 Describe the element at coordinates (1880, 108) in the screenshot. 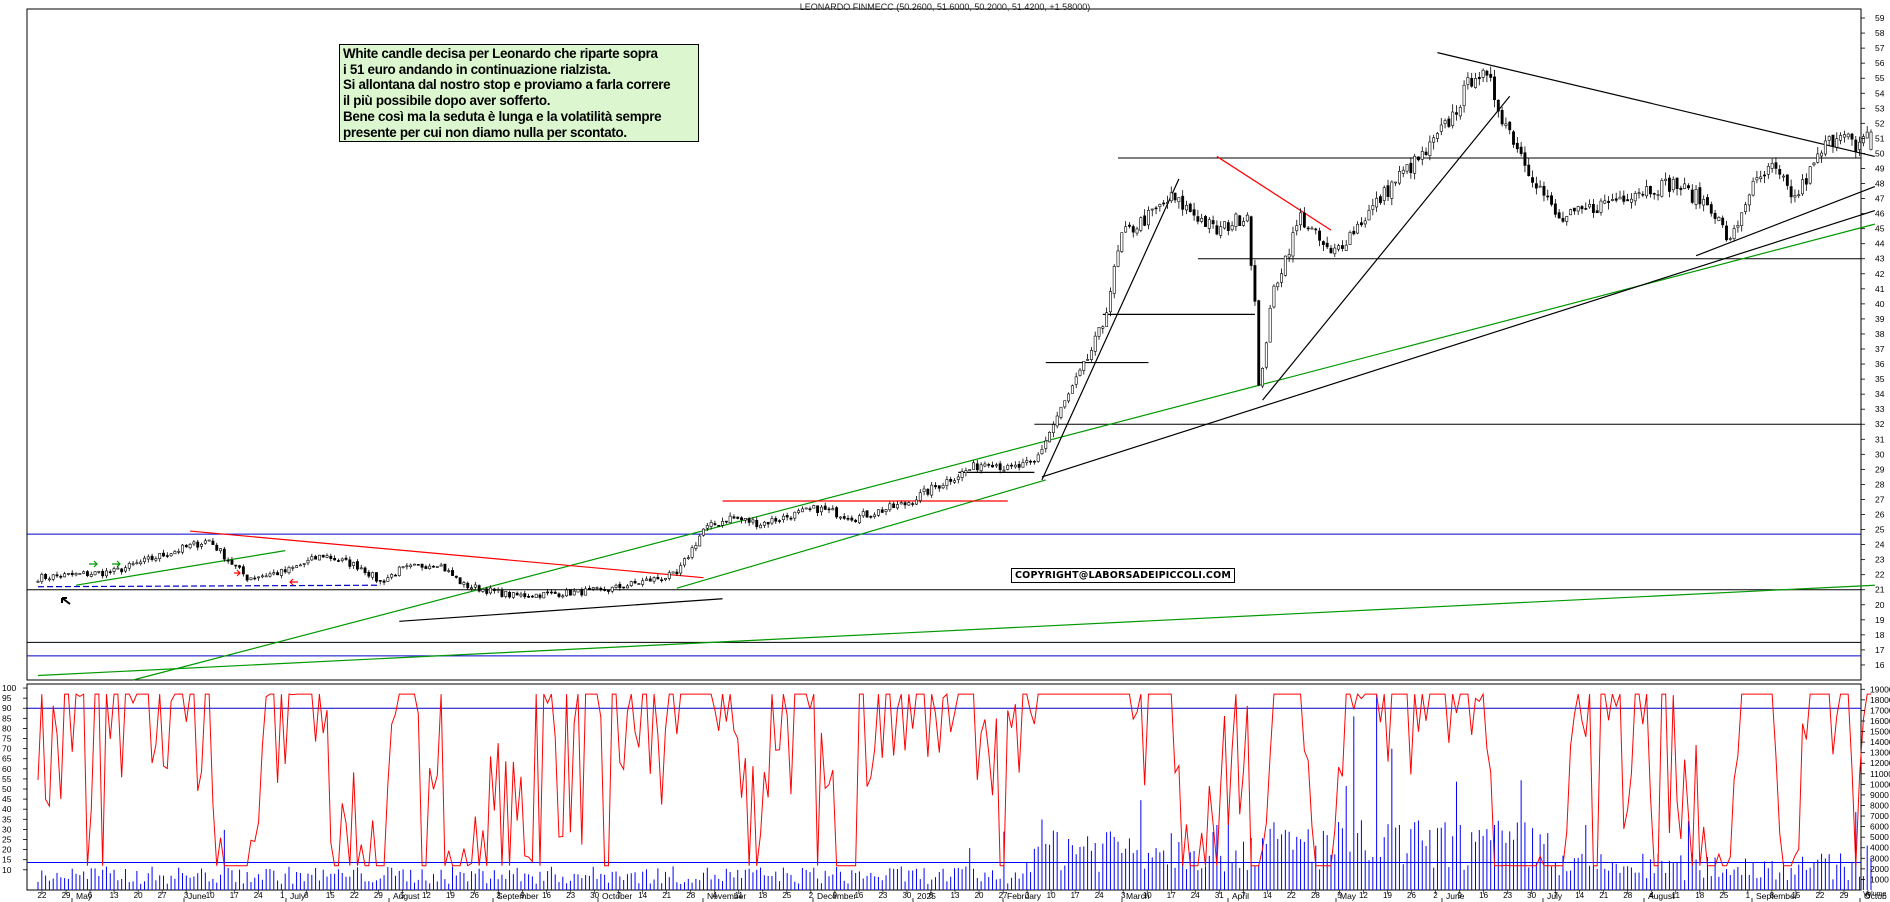

I see `y-tick-label: 53` at that location.